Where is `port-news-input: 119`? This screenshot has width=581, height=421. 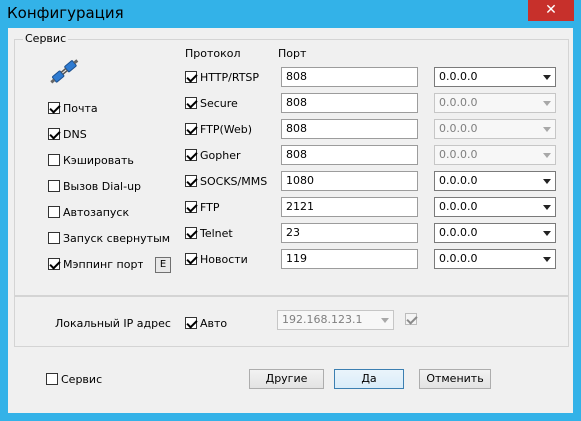
port-news-input: 119 is located at coordinates (349, 259).